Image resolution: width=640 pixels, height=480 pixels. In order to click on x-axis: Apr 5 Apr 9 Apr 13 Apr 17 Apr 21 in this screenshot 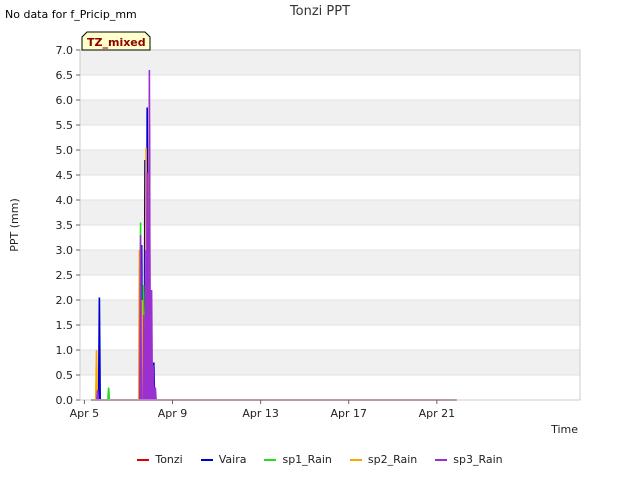, I will do `click(262, 410)`.